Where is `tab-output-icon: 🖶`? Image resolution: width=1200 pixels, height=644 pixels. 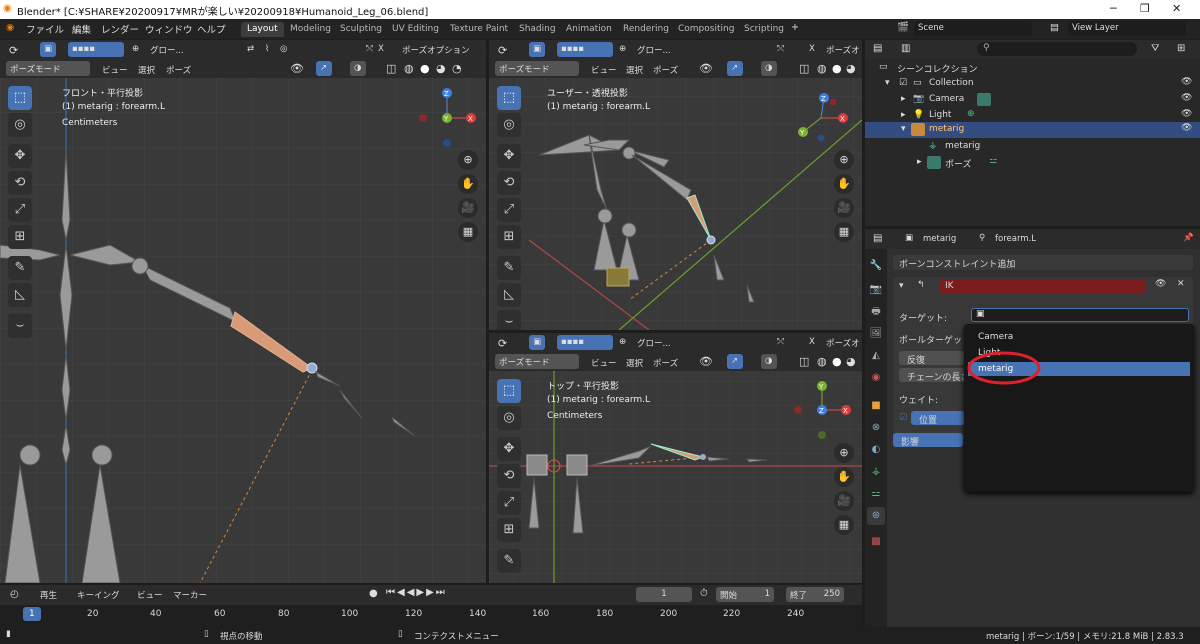 tab-output-icon: 🖶 is located at coordinates (876, 312).